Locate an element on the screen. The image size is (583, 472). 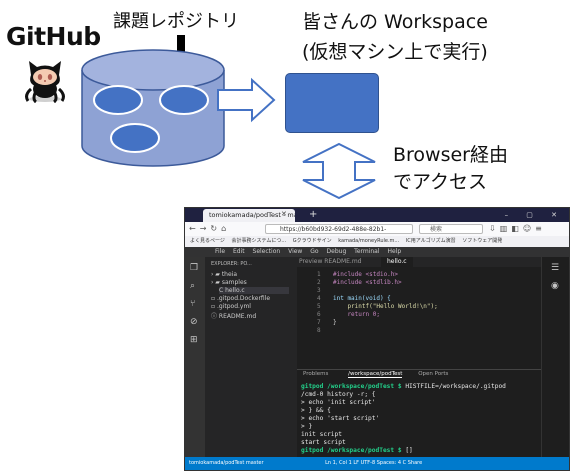
terminal-line: init script is located at coordinates (321, 434).